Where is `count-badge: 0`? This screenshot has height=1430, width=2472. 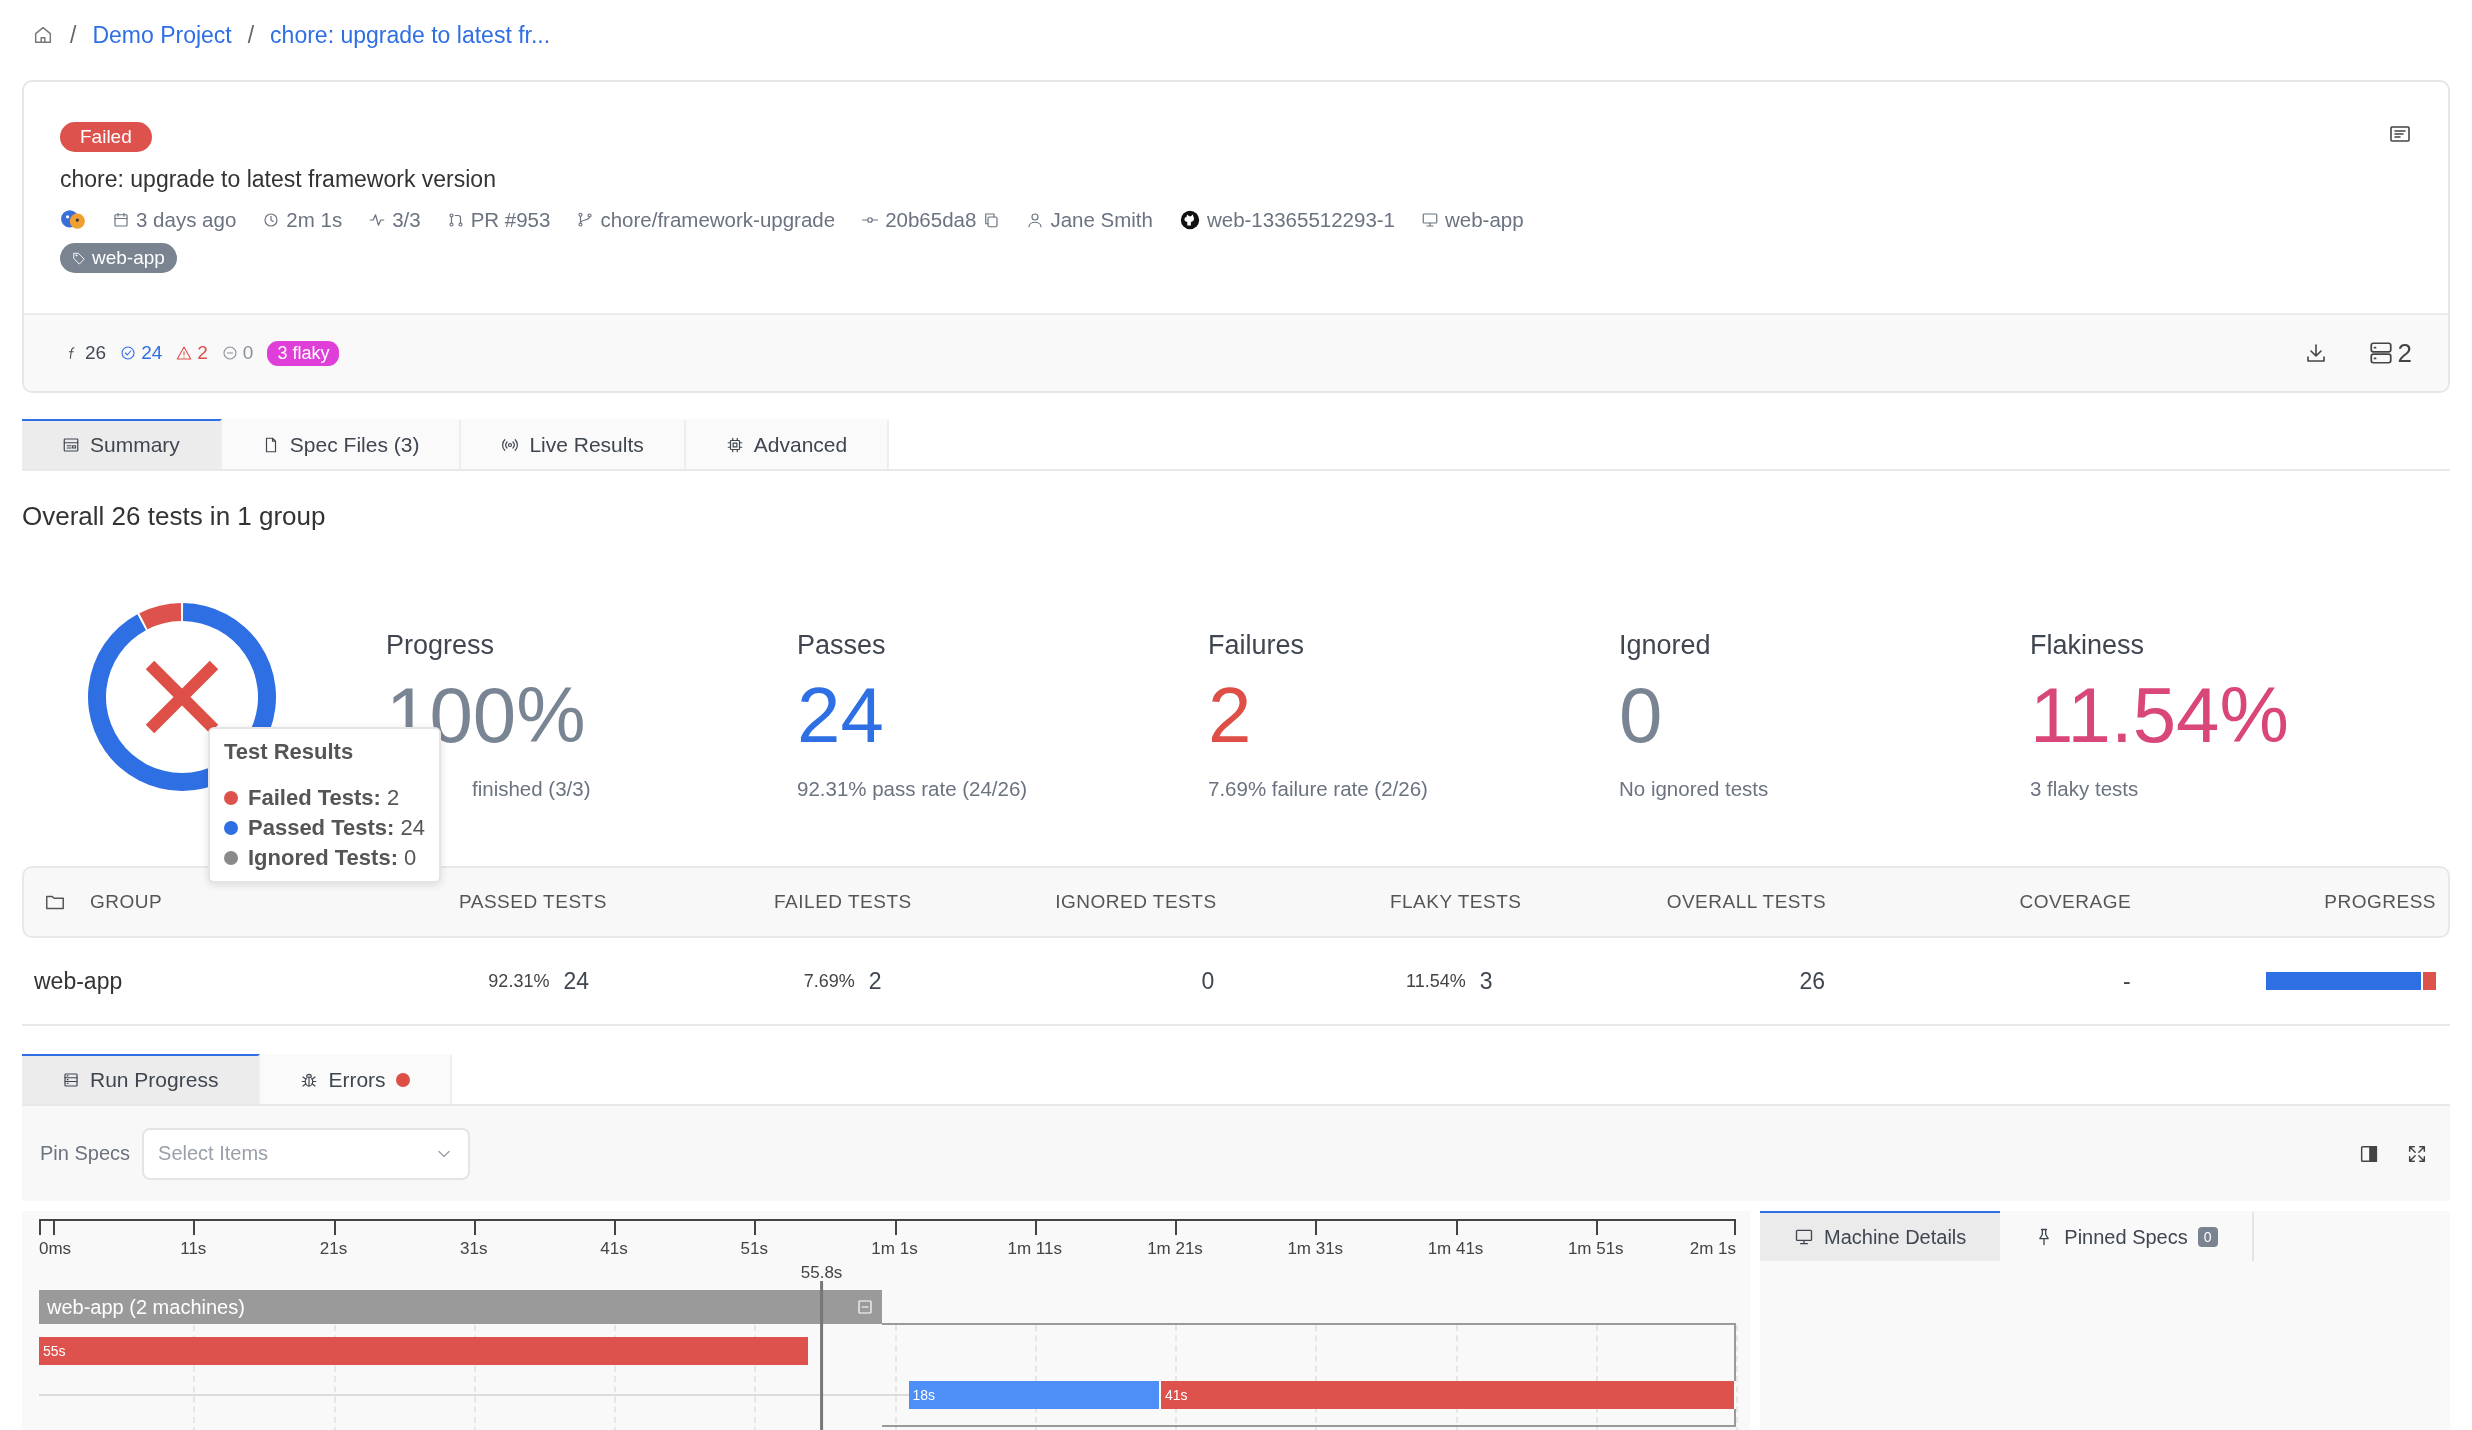 count-badge: 0 is located at coordinates (2207, 1237).